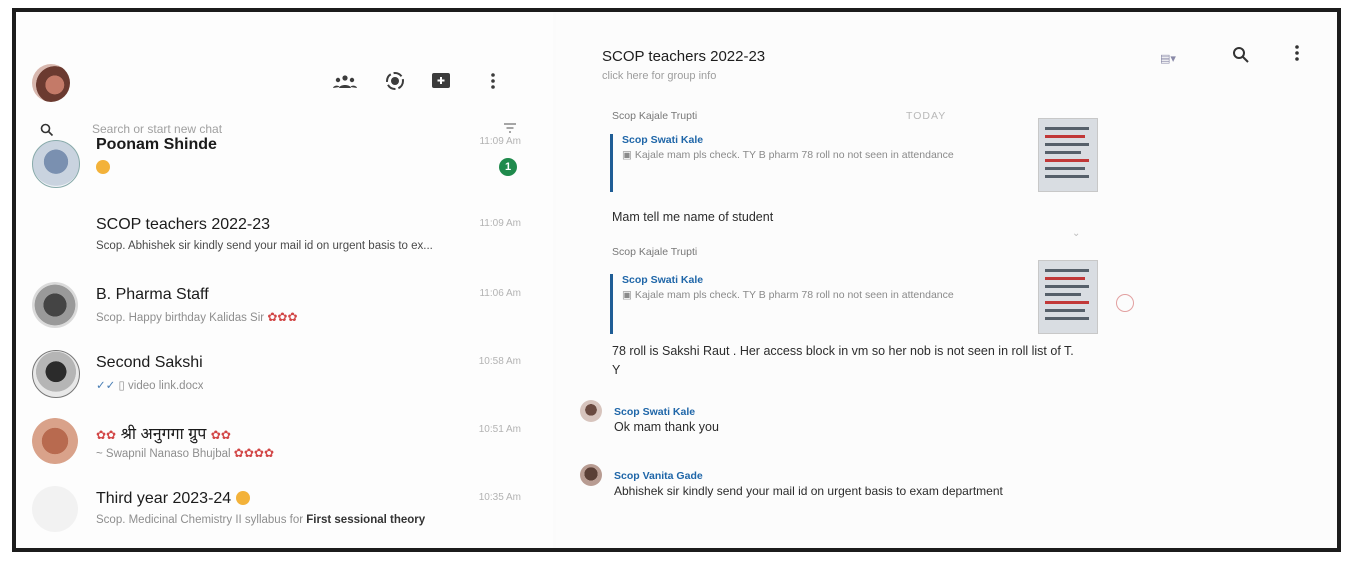 Image resolution: width=1355 pixels, height=563 pixels. I want to click on chat-preview, so click(103, 167).